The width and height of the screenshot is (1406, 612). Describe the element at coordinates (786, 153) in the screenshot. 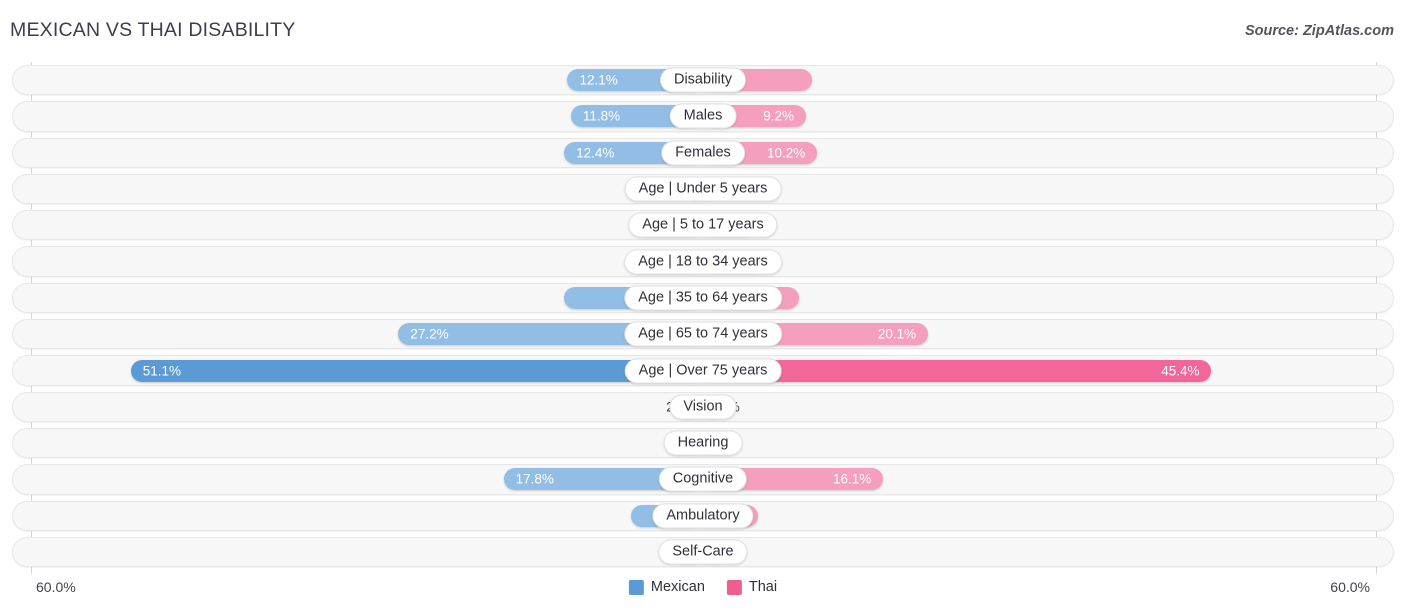

I see `bar-value-right: 10.2%` at that location.